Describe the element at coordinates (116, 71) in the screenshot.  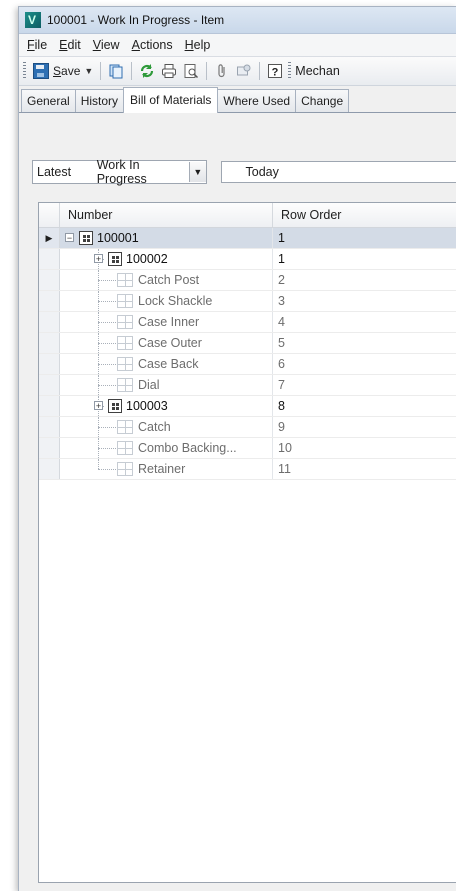
I see `copy-button` at that location.